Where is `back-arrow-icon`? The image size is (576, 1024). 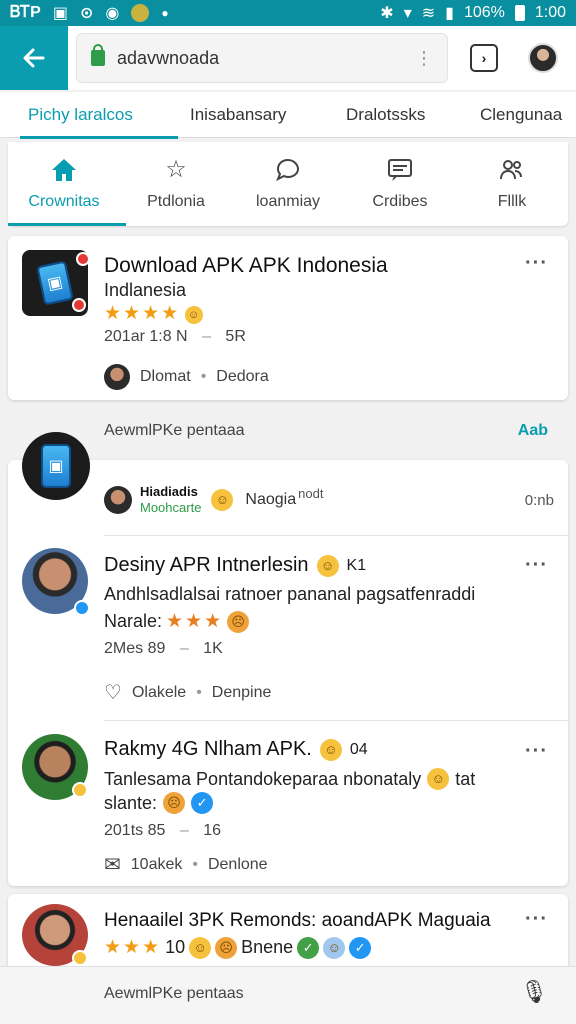
back-arrow-icon is located at coordinates (34, 58).